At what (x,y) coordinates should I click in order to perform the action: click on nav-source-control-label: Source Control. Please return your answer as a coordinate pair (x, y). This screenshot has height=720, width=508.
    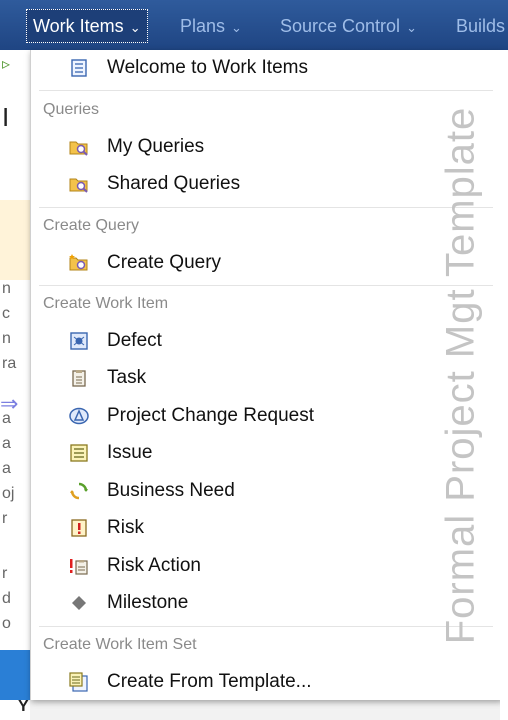
    Looking at the image, I should click on (340, 26).